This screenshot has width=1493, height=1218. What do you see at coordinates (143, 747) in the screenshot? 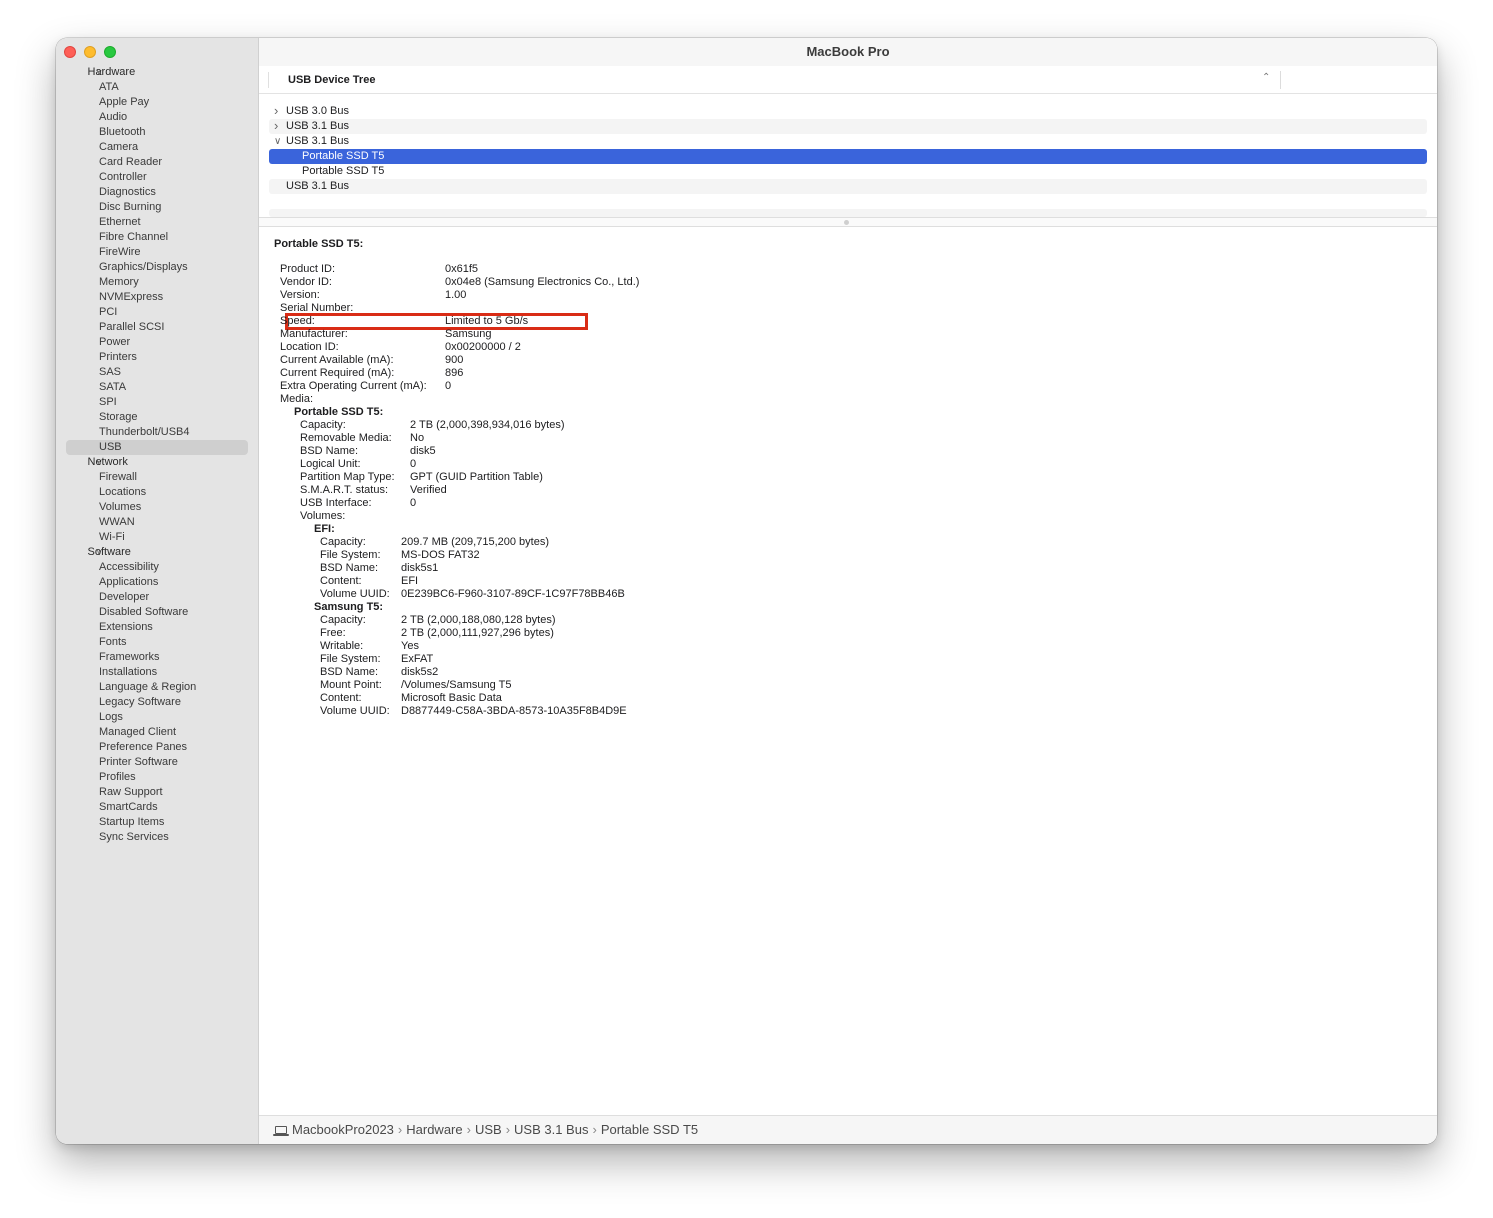
I see `sidebar-item-label: Preference Panes` at bounding box center [143, 747].